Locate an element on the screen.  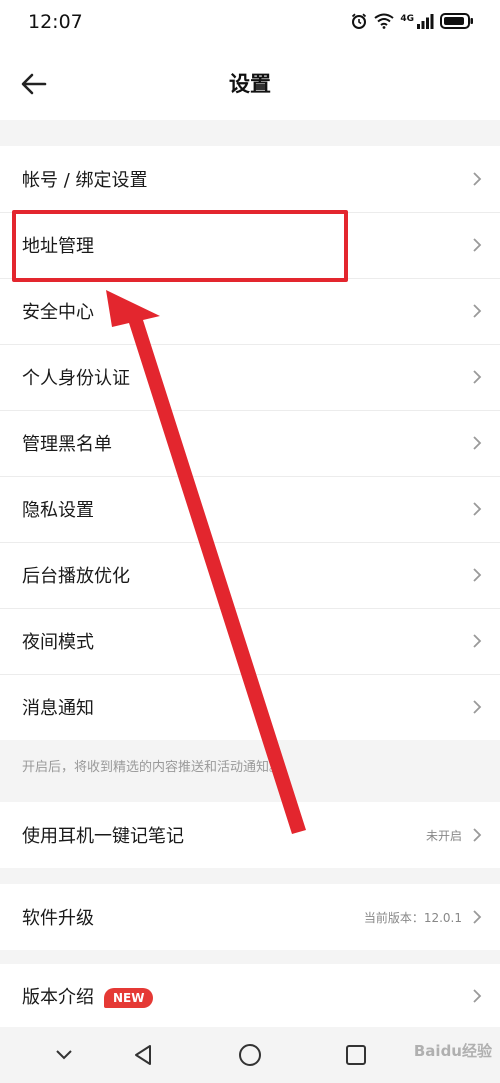
recents-square-icon is located at coordinates (356, 1055).